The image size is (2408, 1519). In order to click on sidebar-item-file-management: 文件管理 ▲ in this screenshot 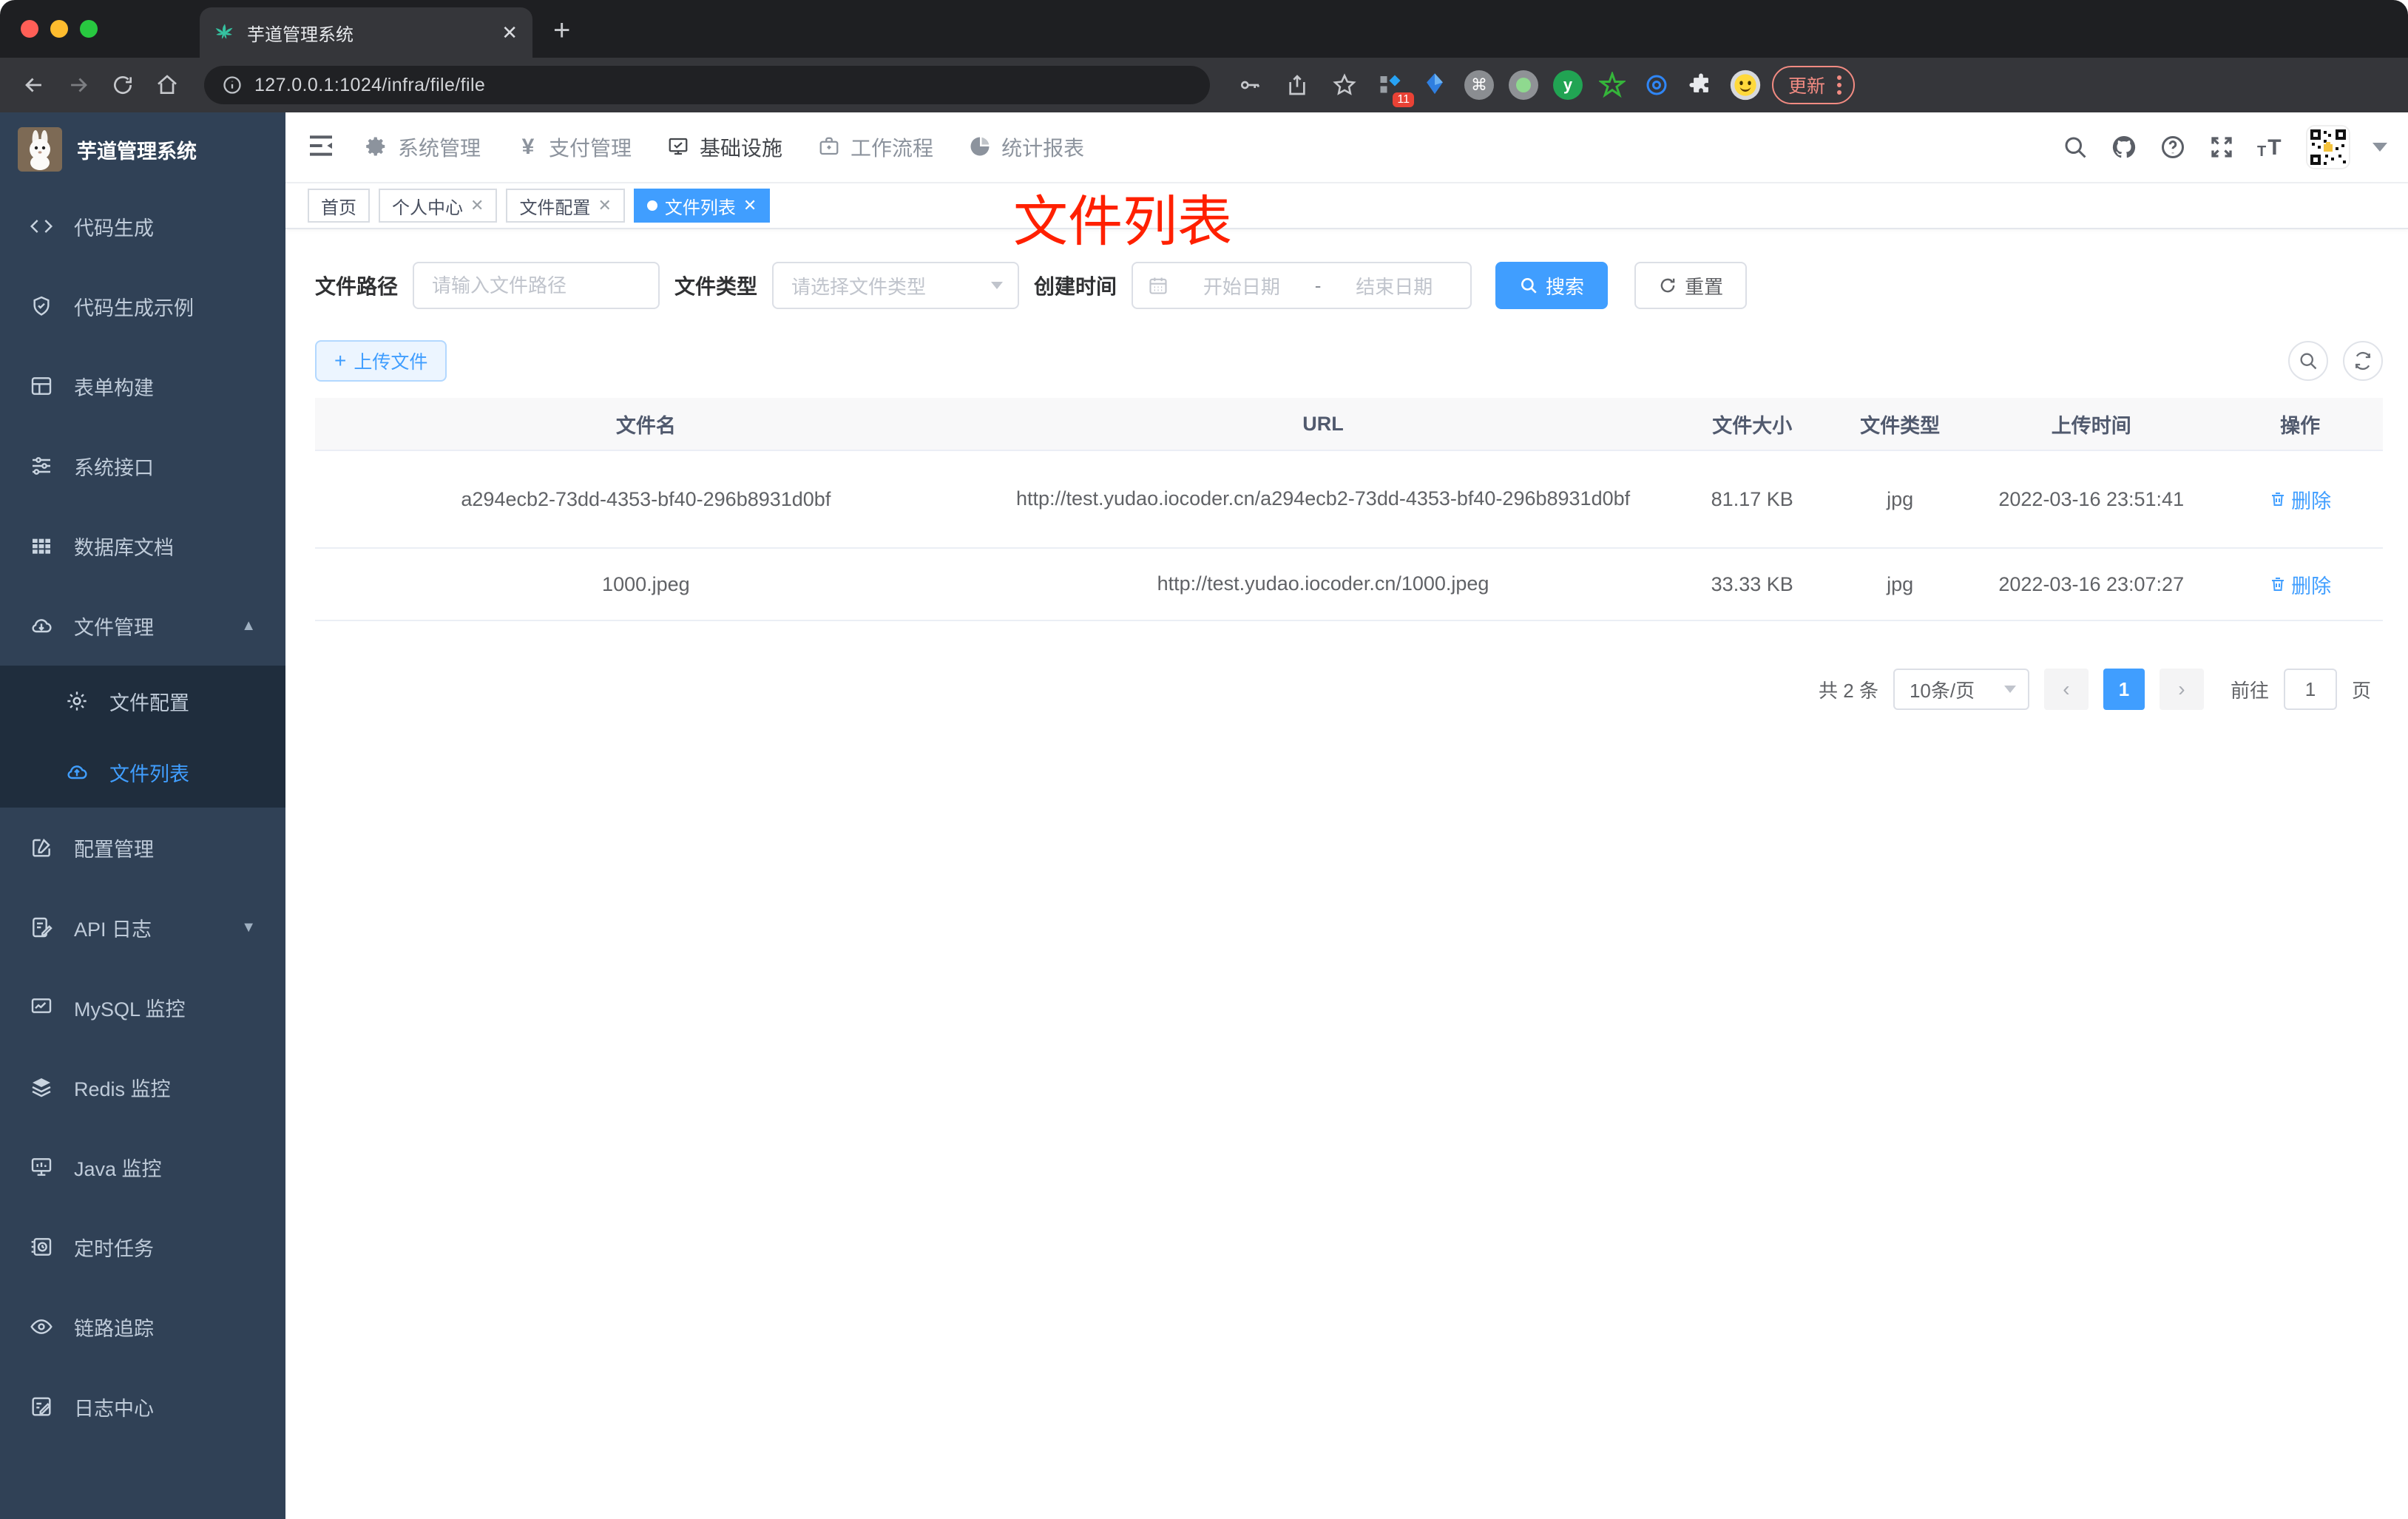, I will do `click(142, 626)`.